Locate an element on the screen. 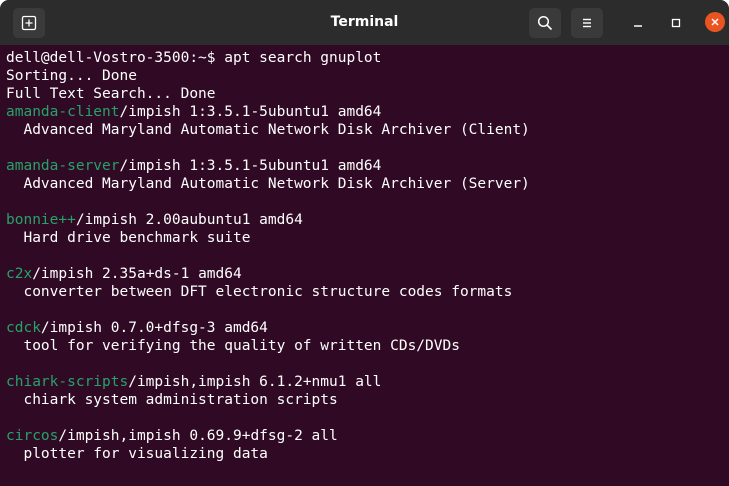 Image resolution: width=729 pixels, height=486 pixels. status-line: Sorting... Done is located at coordinates (71, 76).